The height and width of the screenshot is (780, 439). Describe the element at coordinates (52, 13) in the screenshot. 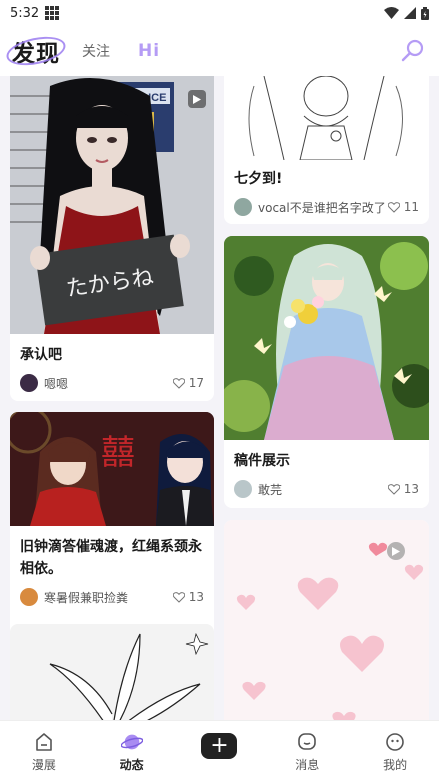

I see `app-grid-icon` at that location.